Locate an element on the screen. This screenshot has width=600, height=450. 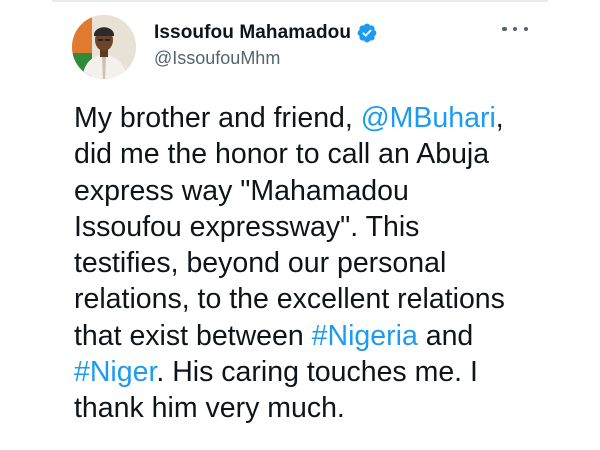
hashtag-link: #Nigeria is located at coordinates (365, 336).